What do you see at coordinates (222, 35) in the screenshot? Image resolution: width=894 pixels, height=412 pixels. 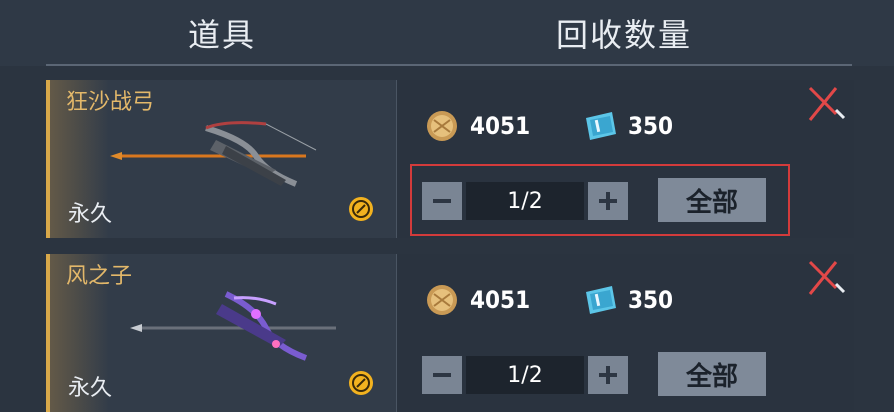 I see `column-title-item: 道具` at bounding box center [222, 35].